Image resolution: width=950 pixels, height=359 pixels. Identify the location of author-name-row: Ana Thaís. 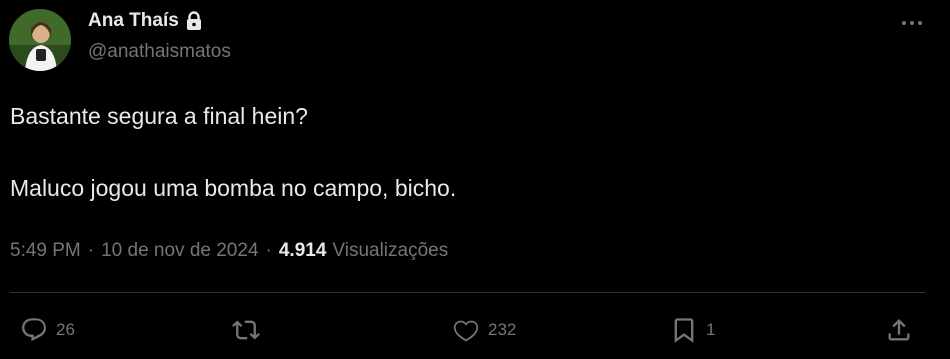
(145, 21).